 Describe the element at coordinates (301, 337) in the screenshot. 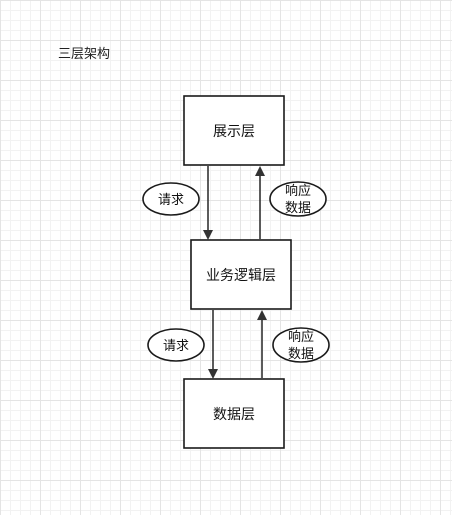

I see `response-label-bottom-line1: 响应` at that location.